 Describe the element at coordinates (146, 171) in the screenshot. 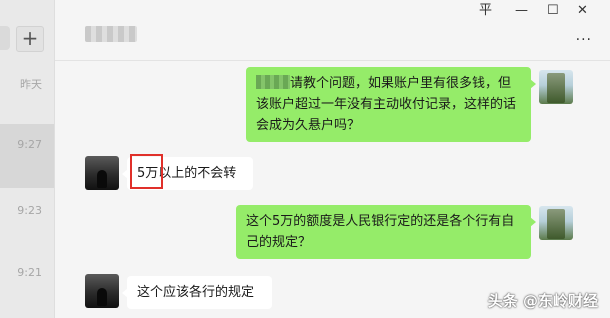

I see `red-highlight-box` at that location.